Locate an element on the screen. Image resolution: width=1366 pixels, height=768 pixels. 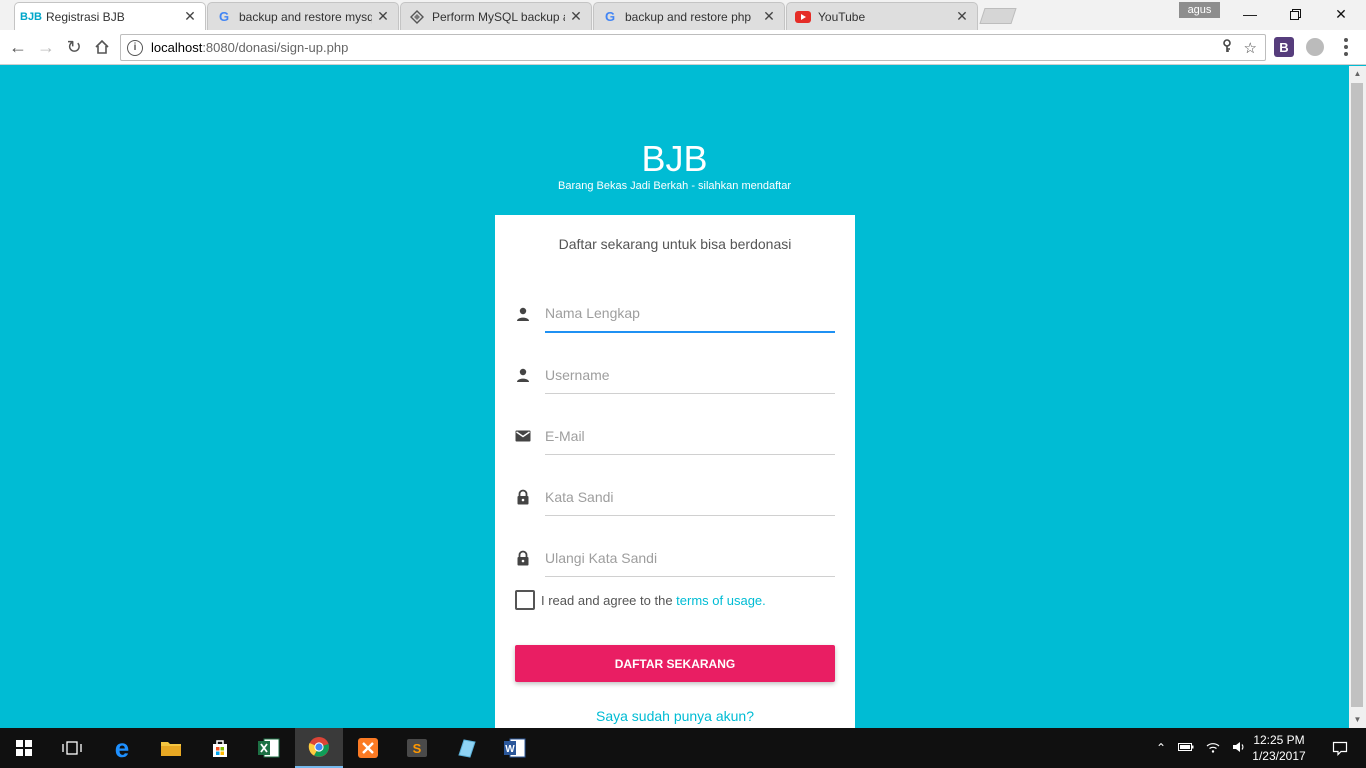
tab-youtube: YouTube ✕ is located at coordinates (882, 16).